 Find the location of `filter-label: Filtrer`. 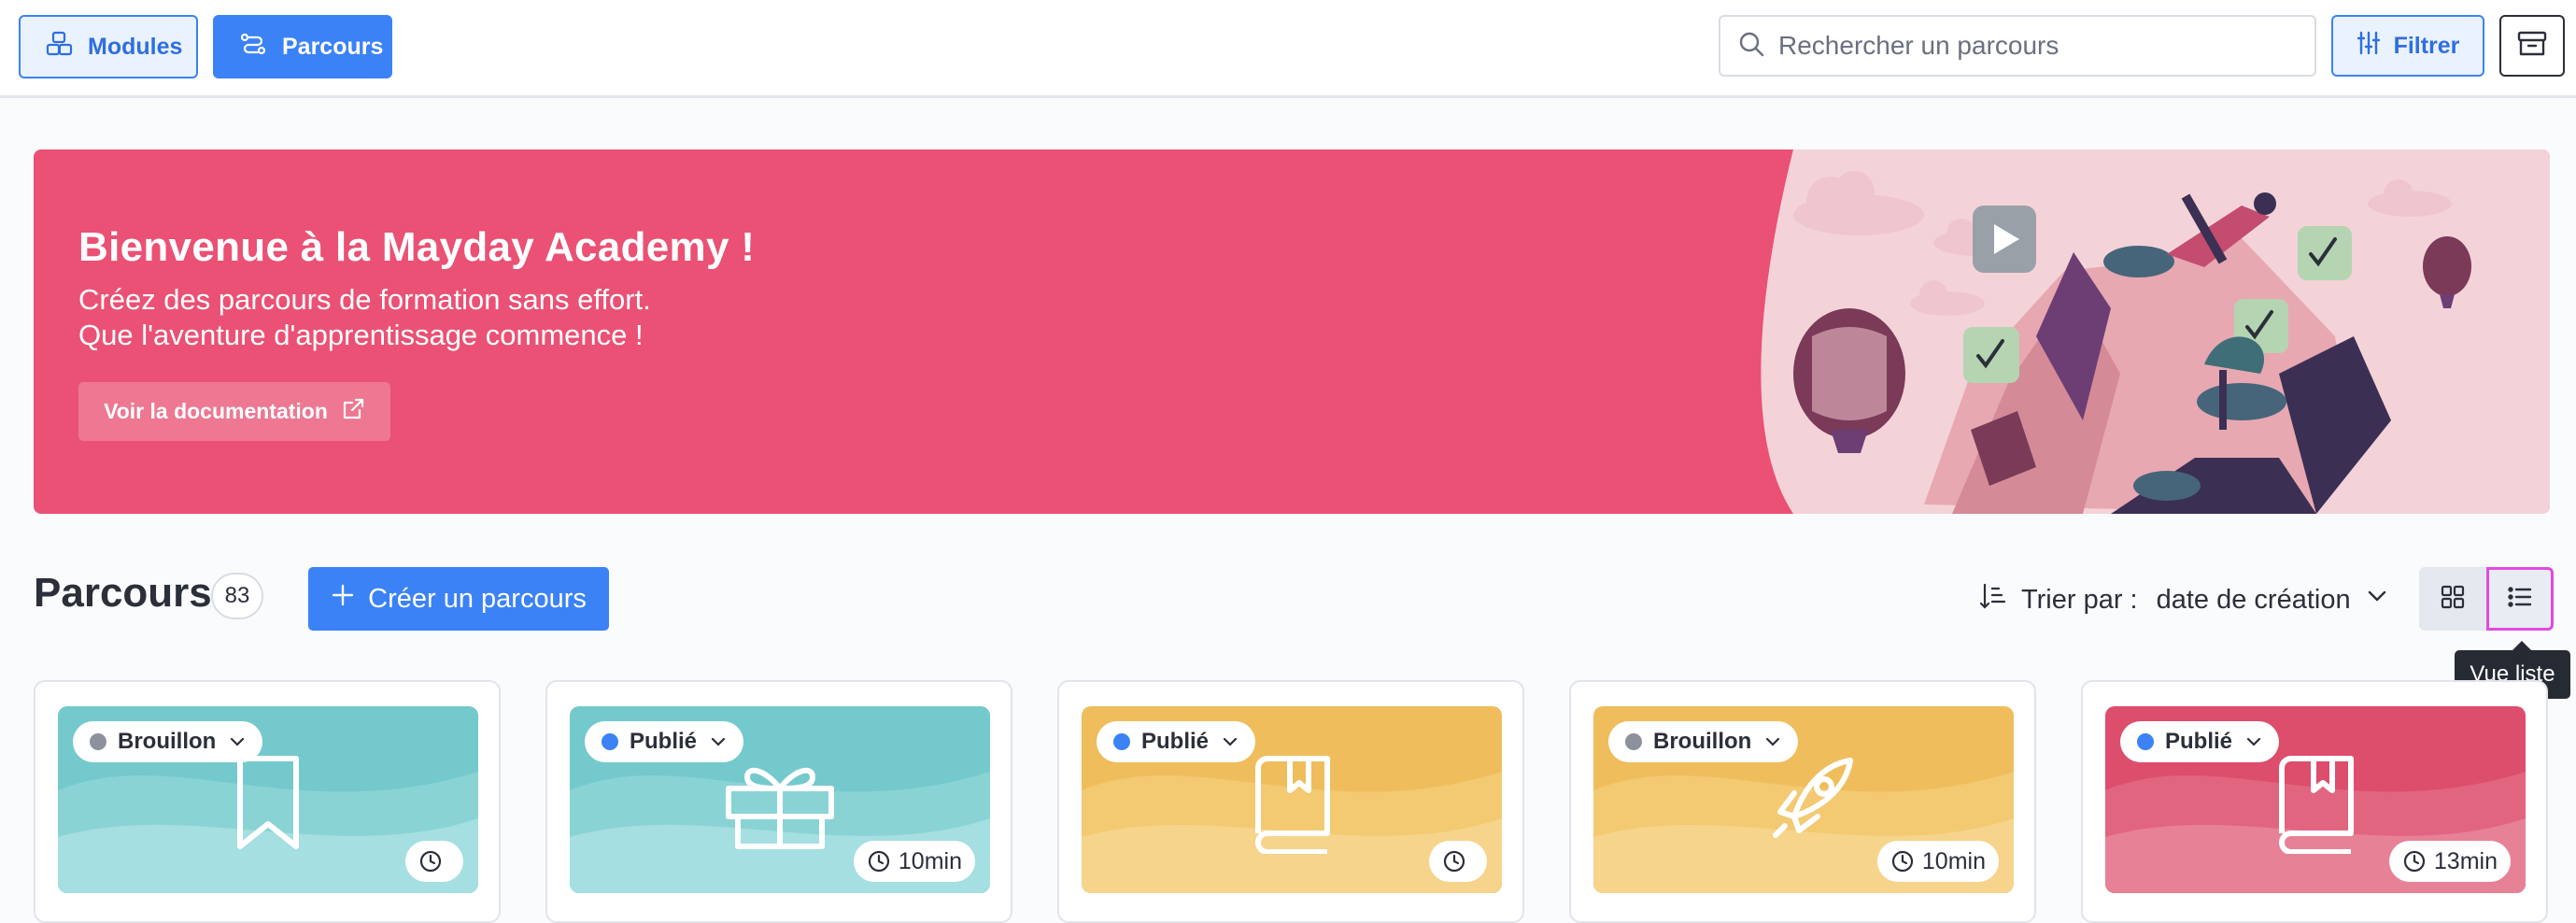

filter-label: Filtrer is located at coordinates (2426, 45).